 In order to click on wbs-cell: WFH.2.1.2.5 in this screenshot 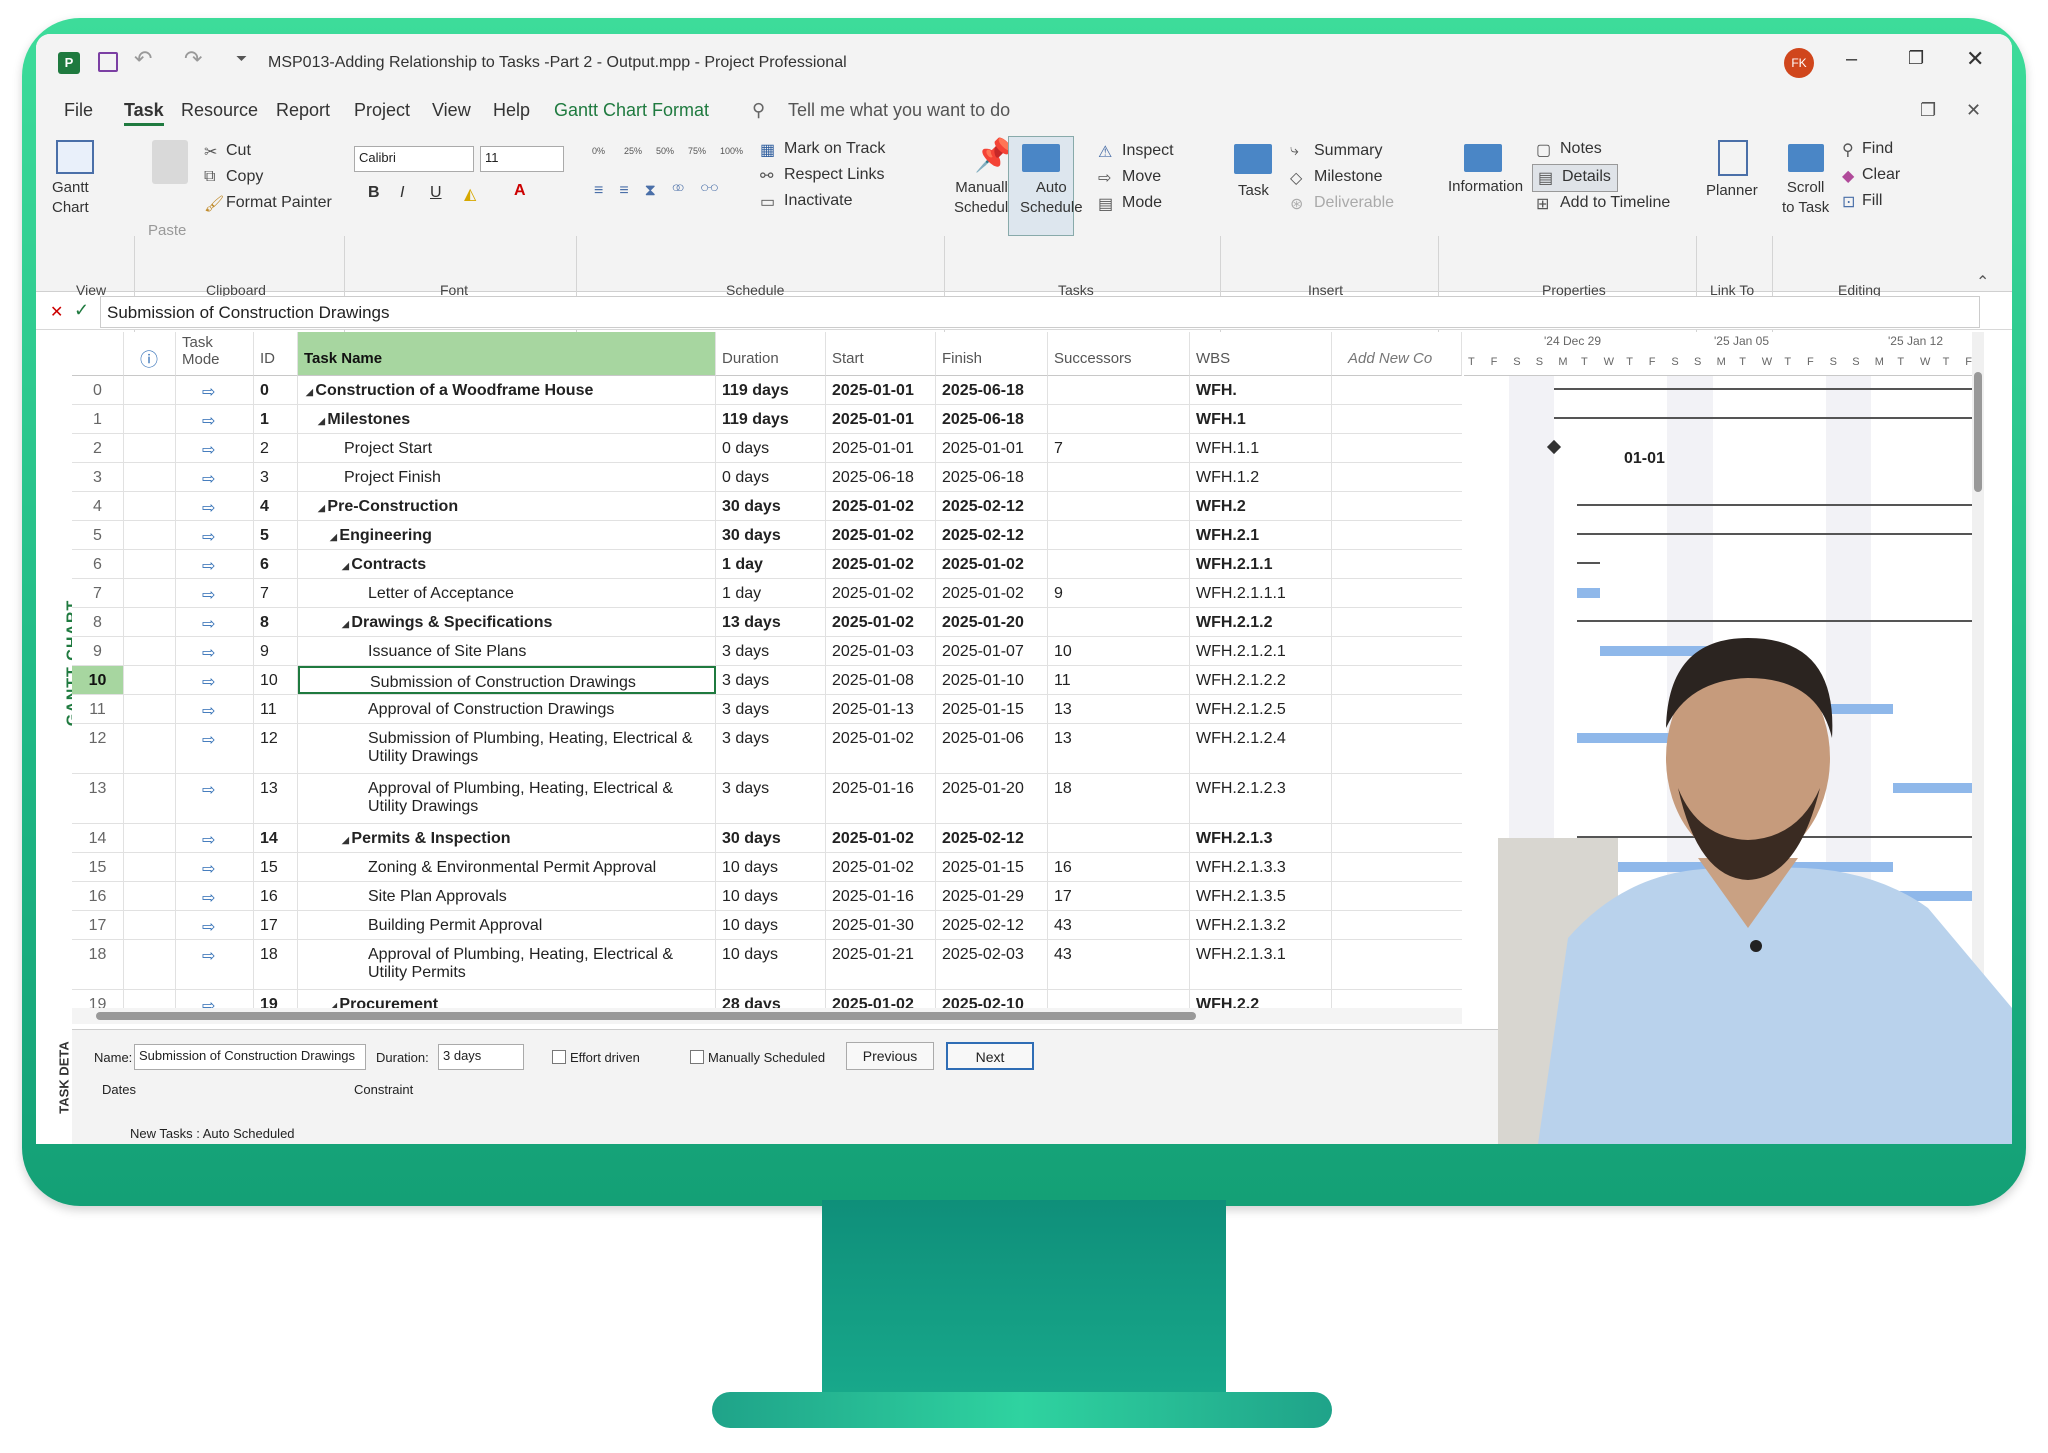, I will do `click(1261, 709)`.